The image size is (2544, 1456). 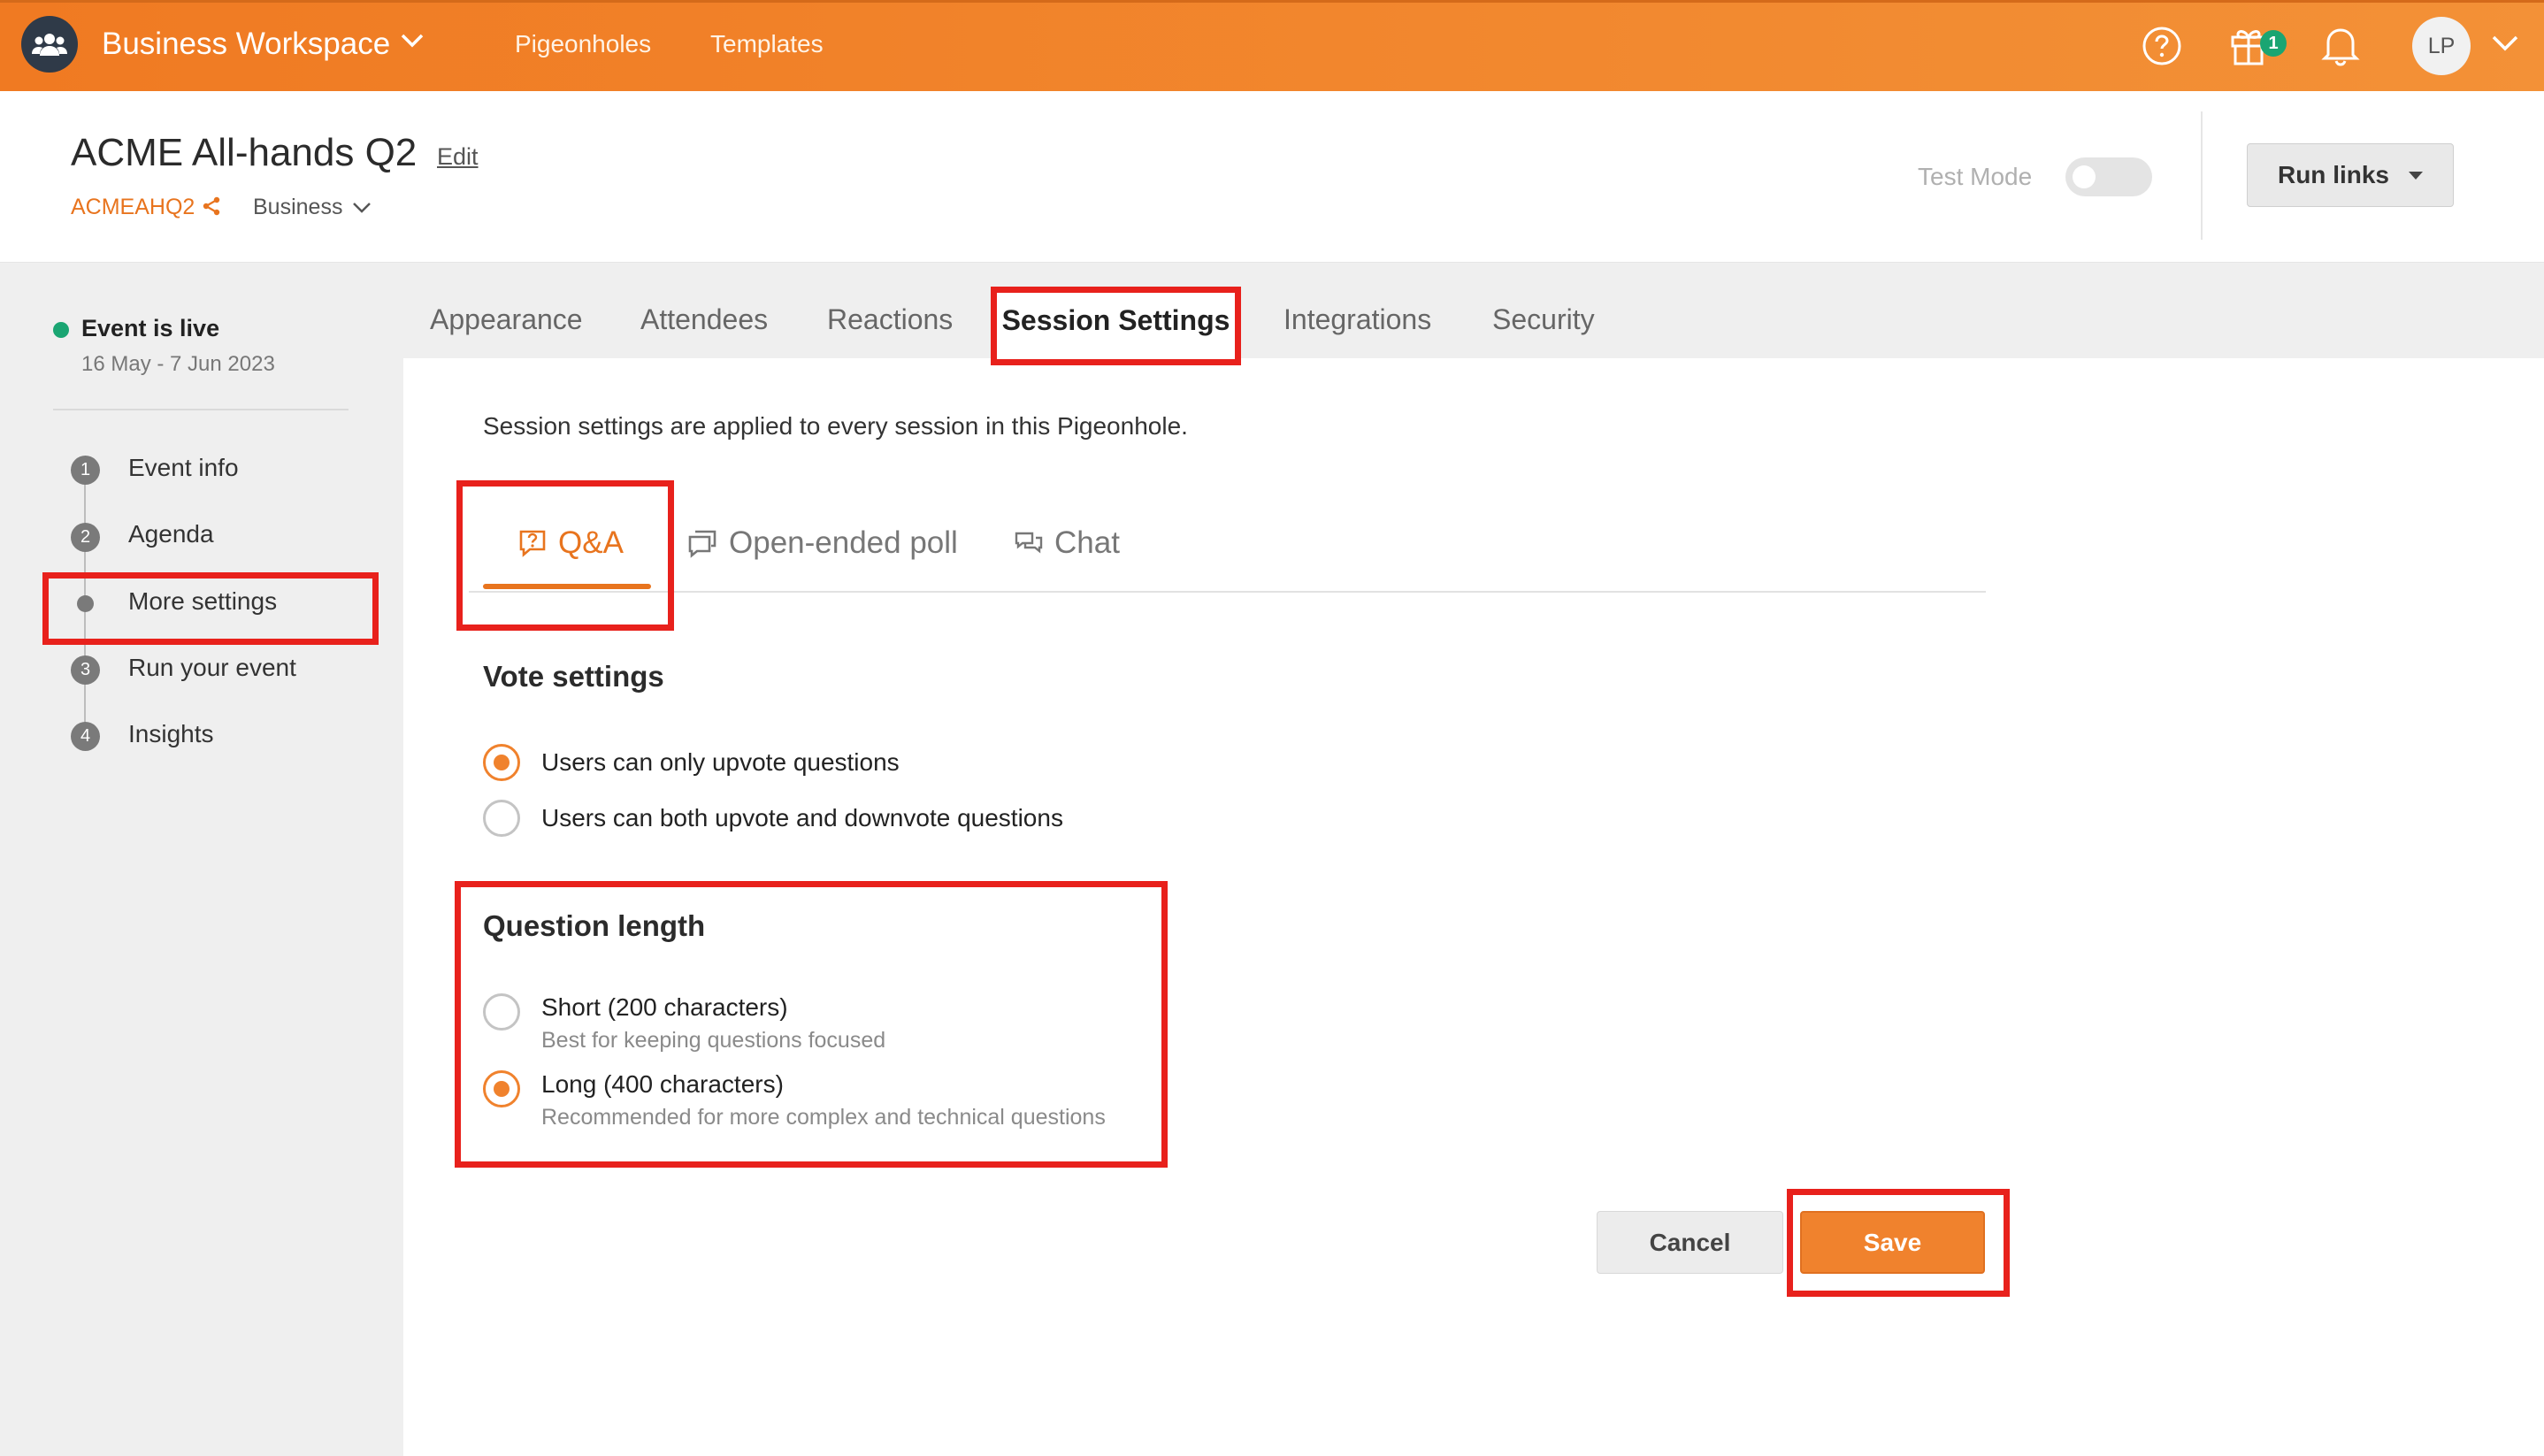 What do you see at coordinates (1272, 177) in the screenshot?
I see `event-header` at bounding box center [1272, 177].